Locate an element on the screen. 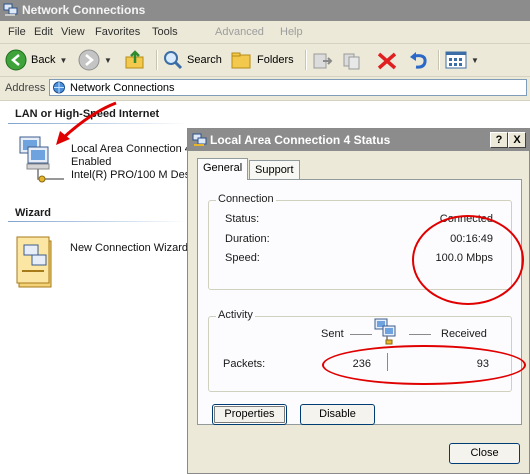 This screenshot has height=474, width=530. lan-connection-status: Enabled is located at coordinates (91, 162).